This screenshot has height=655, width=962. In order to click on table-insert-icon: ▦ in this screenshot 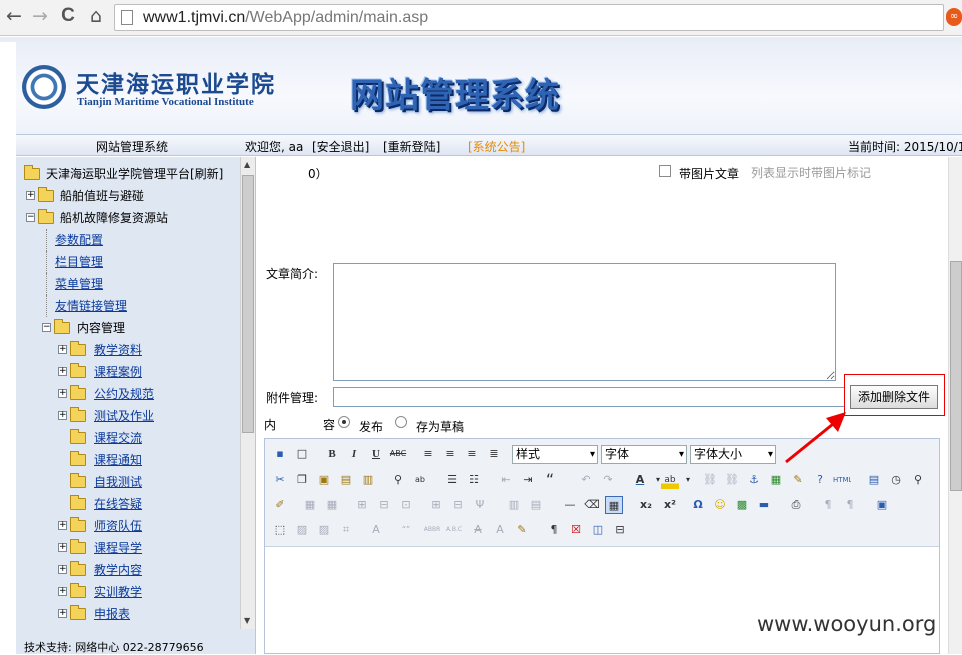, I will do `click(310, 505)`.